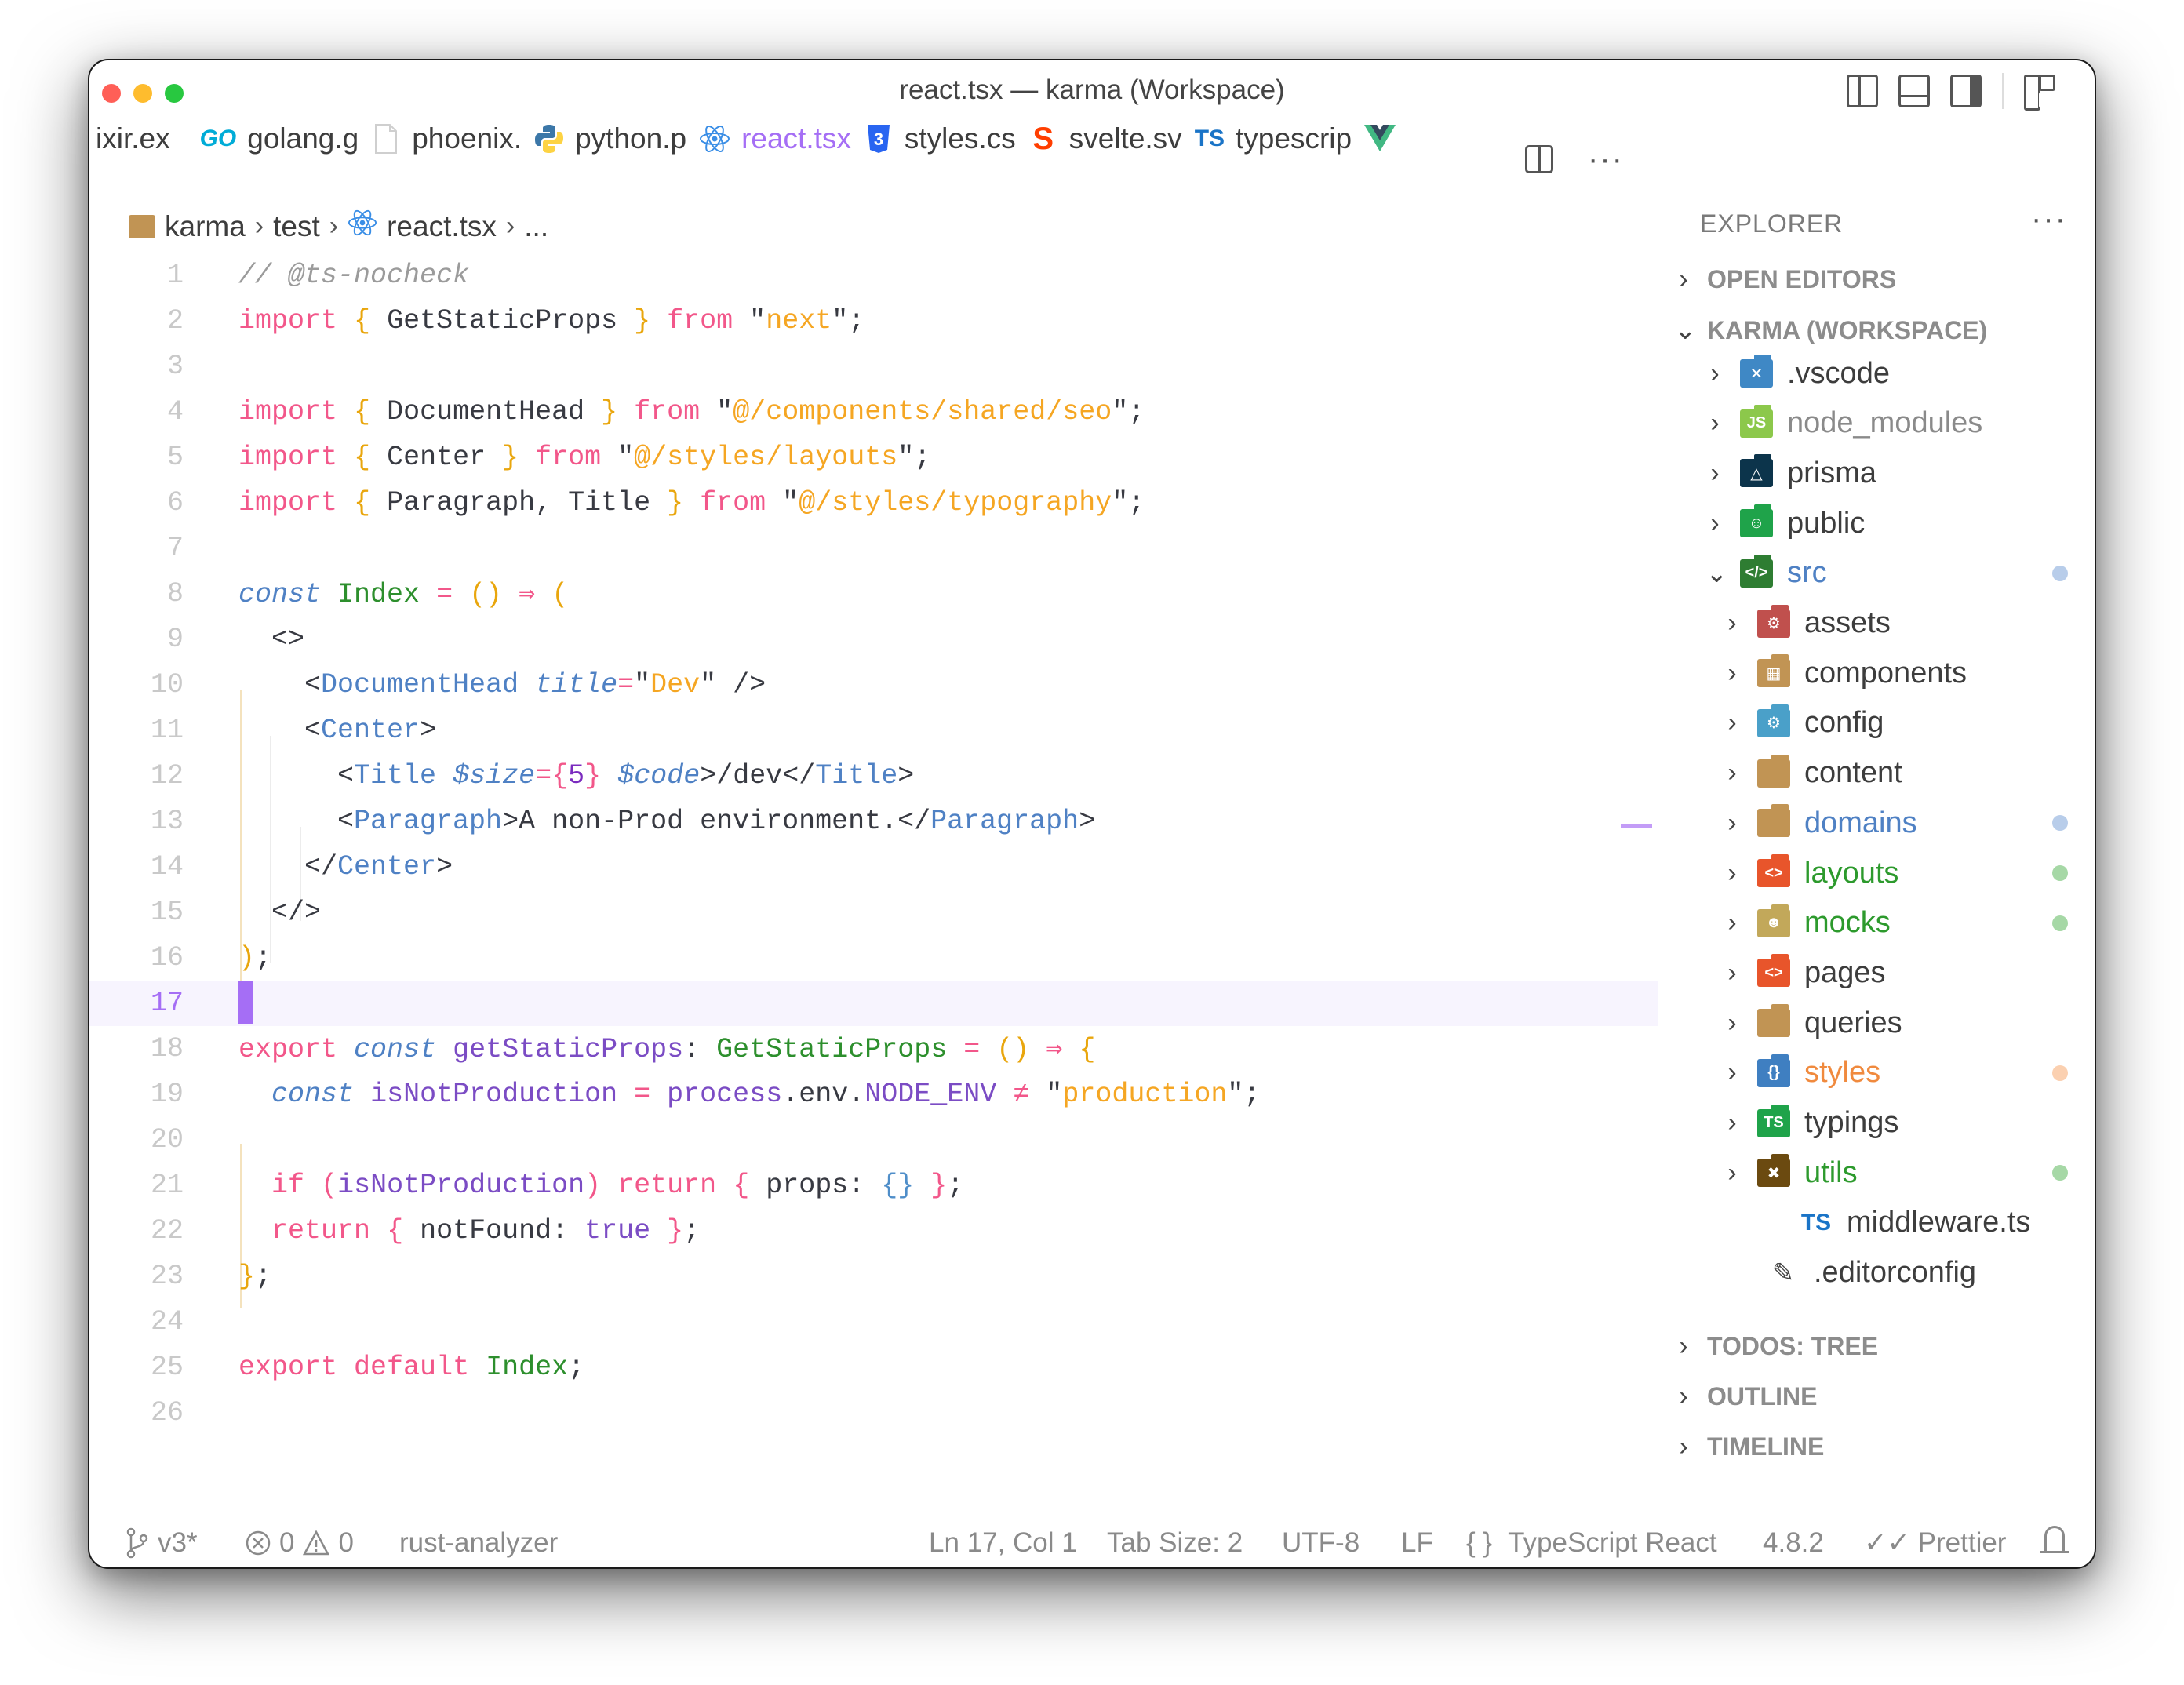  Describe the element at coordinates (1043, 139) in the screenshot. I see `svelte-icon: S` at that location.